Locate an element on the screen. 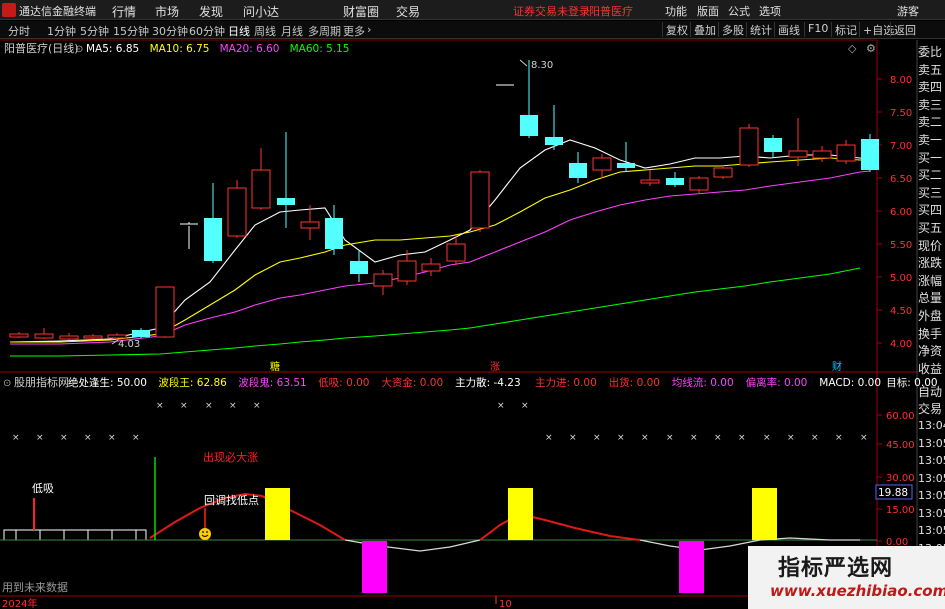 This screenshot has width=945, height=609. event-marker-1: 糖 is located at coordinates (275, 366).